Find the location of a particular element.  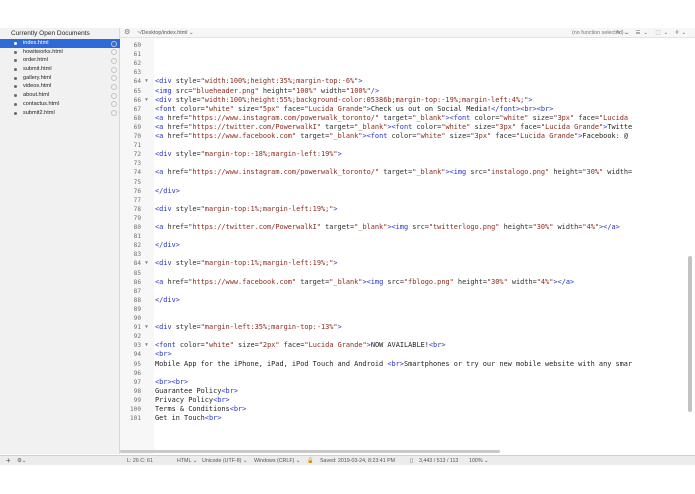

code-line: 92 is located at coordinates (407, 336).